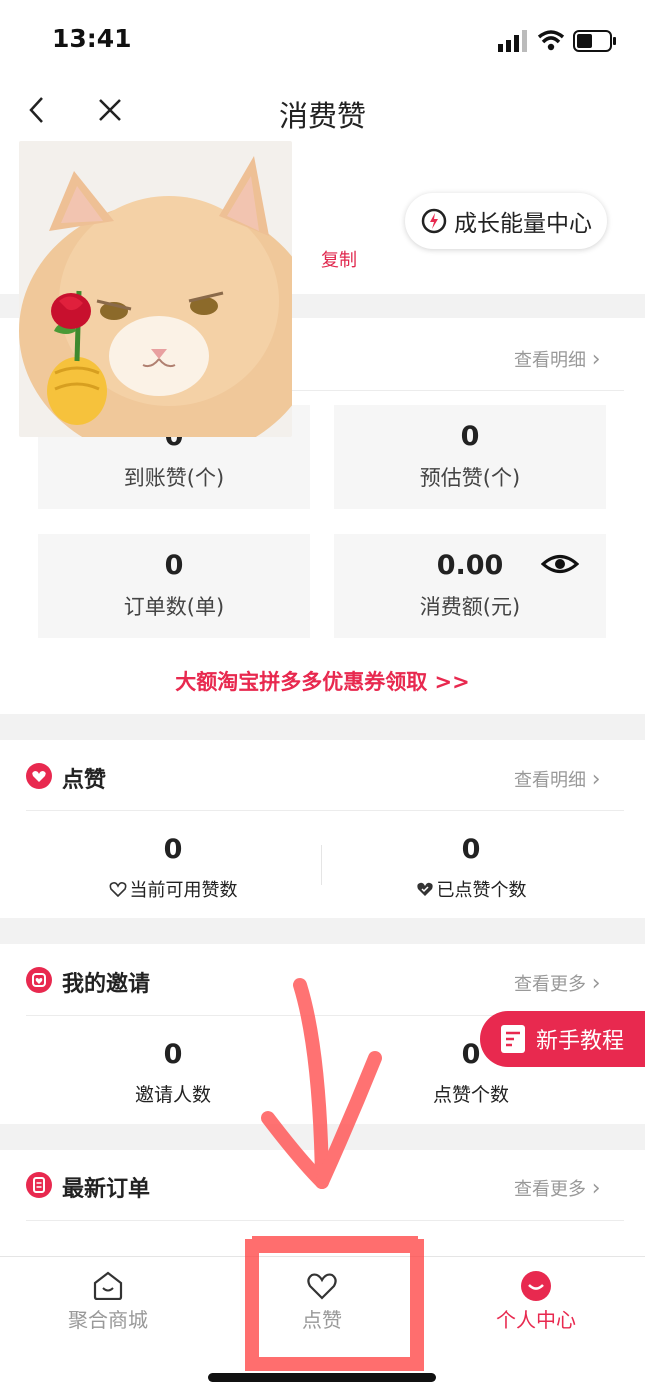 The width and height of the screenshot is (645, 1397). I want to click on home-icon, so click(108, 1285).